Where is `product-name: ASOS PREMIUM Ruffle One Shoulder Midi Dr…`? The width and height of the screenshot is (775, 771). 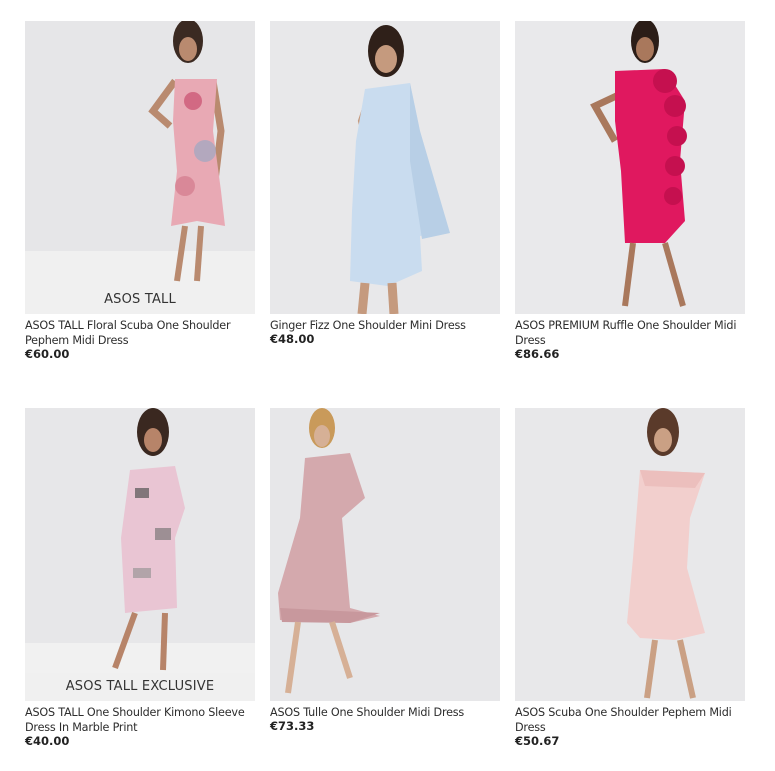 product-name: ASOS PREMIUM Ruffle One Shoulder Midi Dr… is located at coordinates (630, 333).